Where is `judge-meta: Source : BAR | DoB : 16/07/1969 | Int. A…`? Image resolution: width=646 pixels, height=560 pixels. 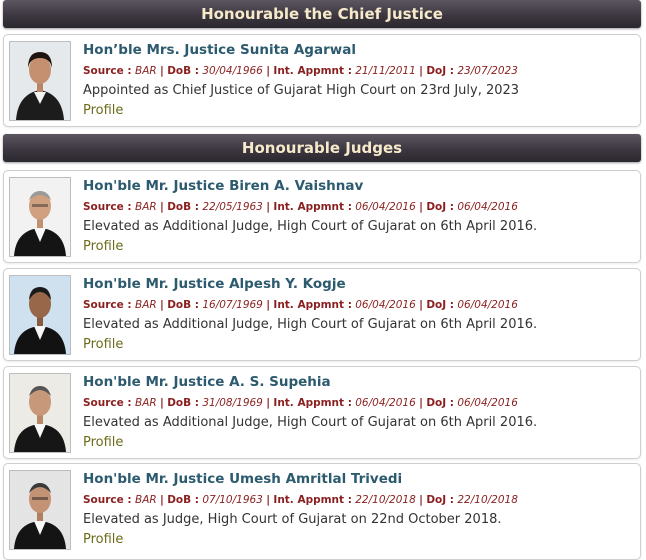
judge-meta: Source : BAR | DoB : 16/07/1969 | Int. A… is located at coordinates (300, 305).